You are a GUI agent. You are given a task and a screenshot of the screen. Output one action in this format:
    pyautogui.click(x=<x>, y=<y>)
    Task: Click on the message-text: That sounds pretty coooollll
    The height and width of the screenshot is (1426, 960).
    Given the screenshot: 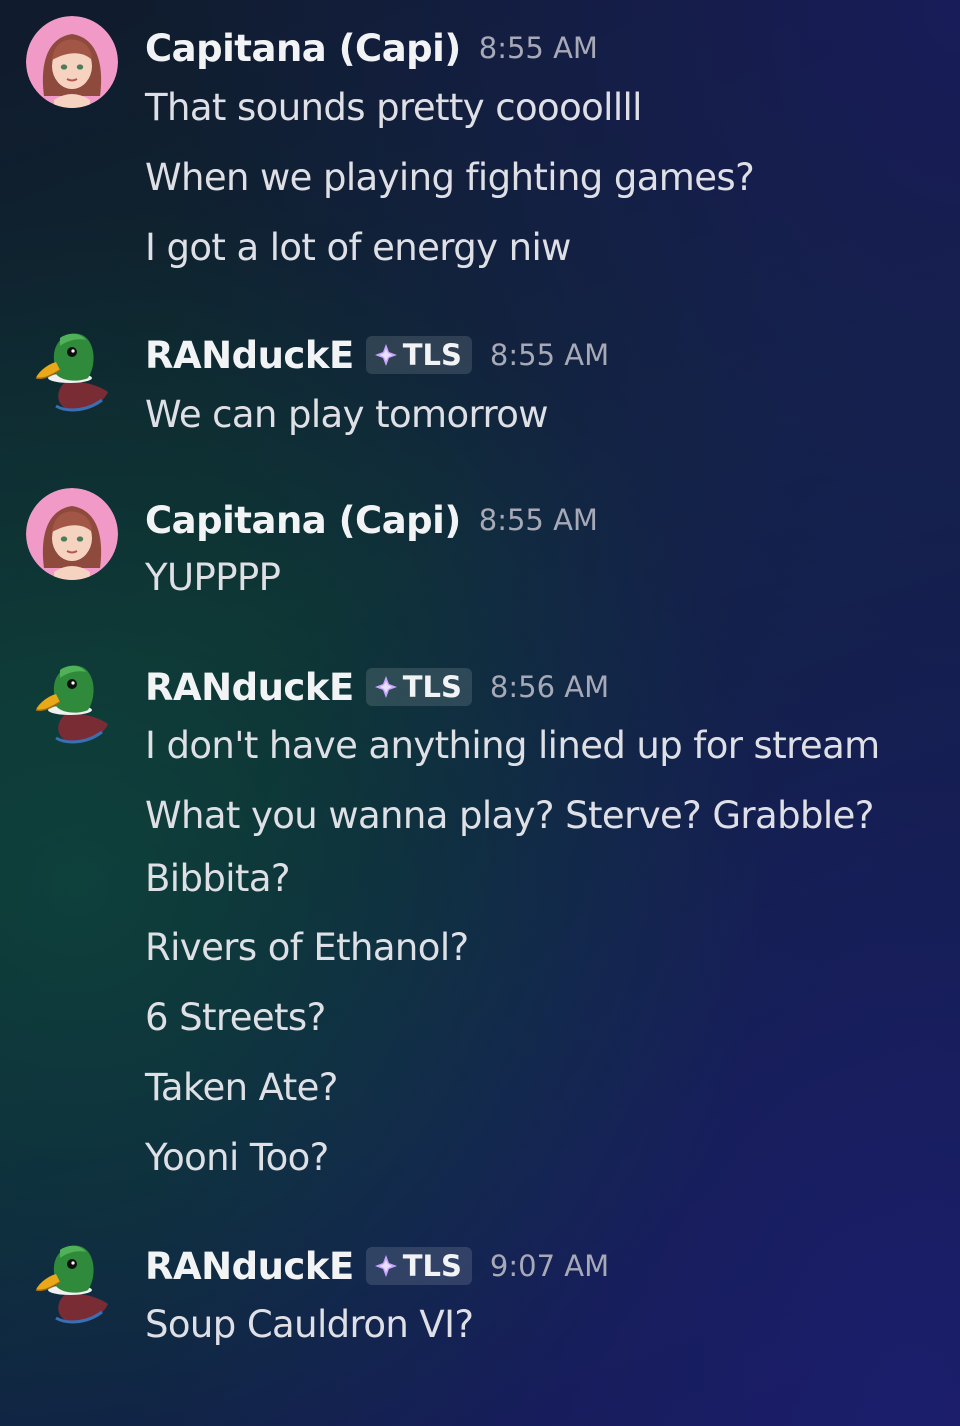 What is the action you would take?
    pyautogui.click(x=393, y=107)
    